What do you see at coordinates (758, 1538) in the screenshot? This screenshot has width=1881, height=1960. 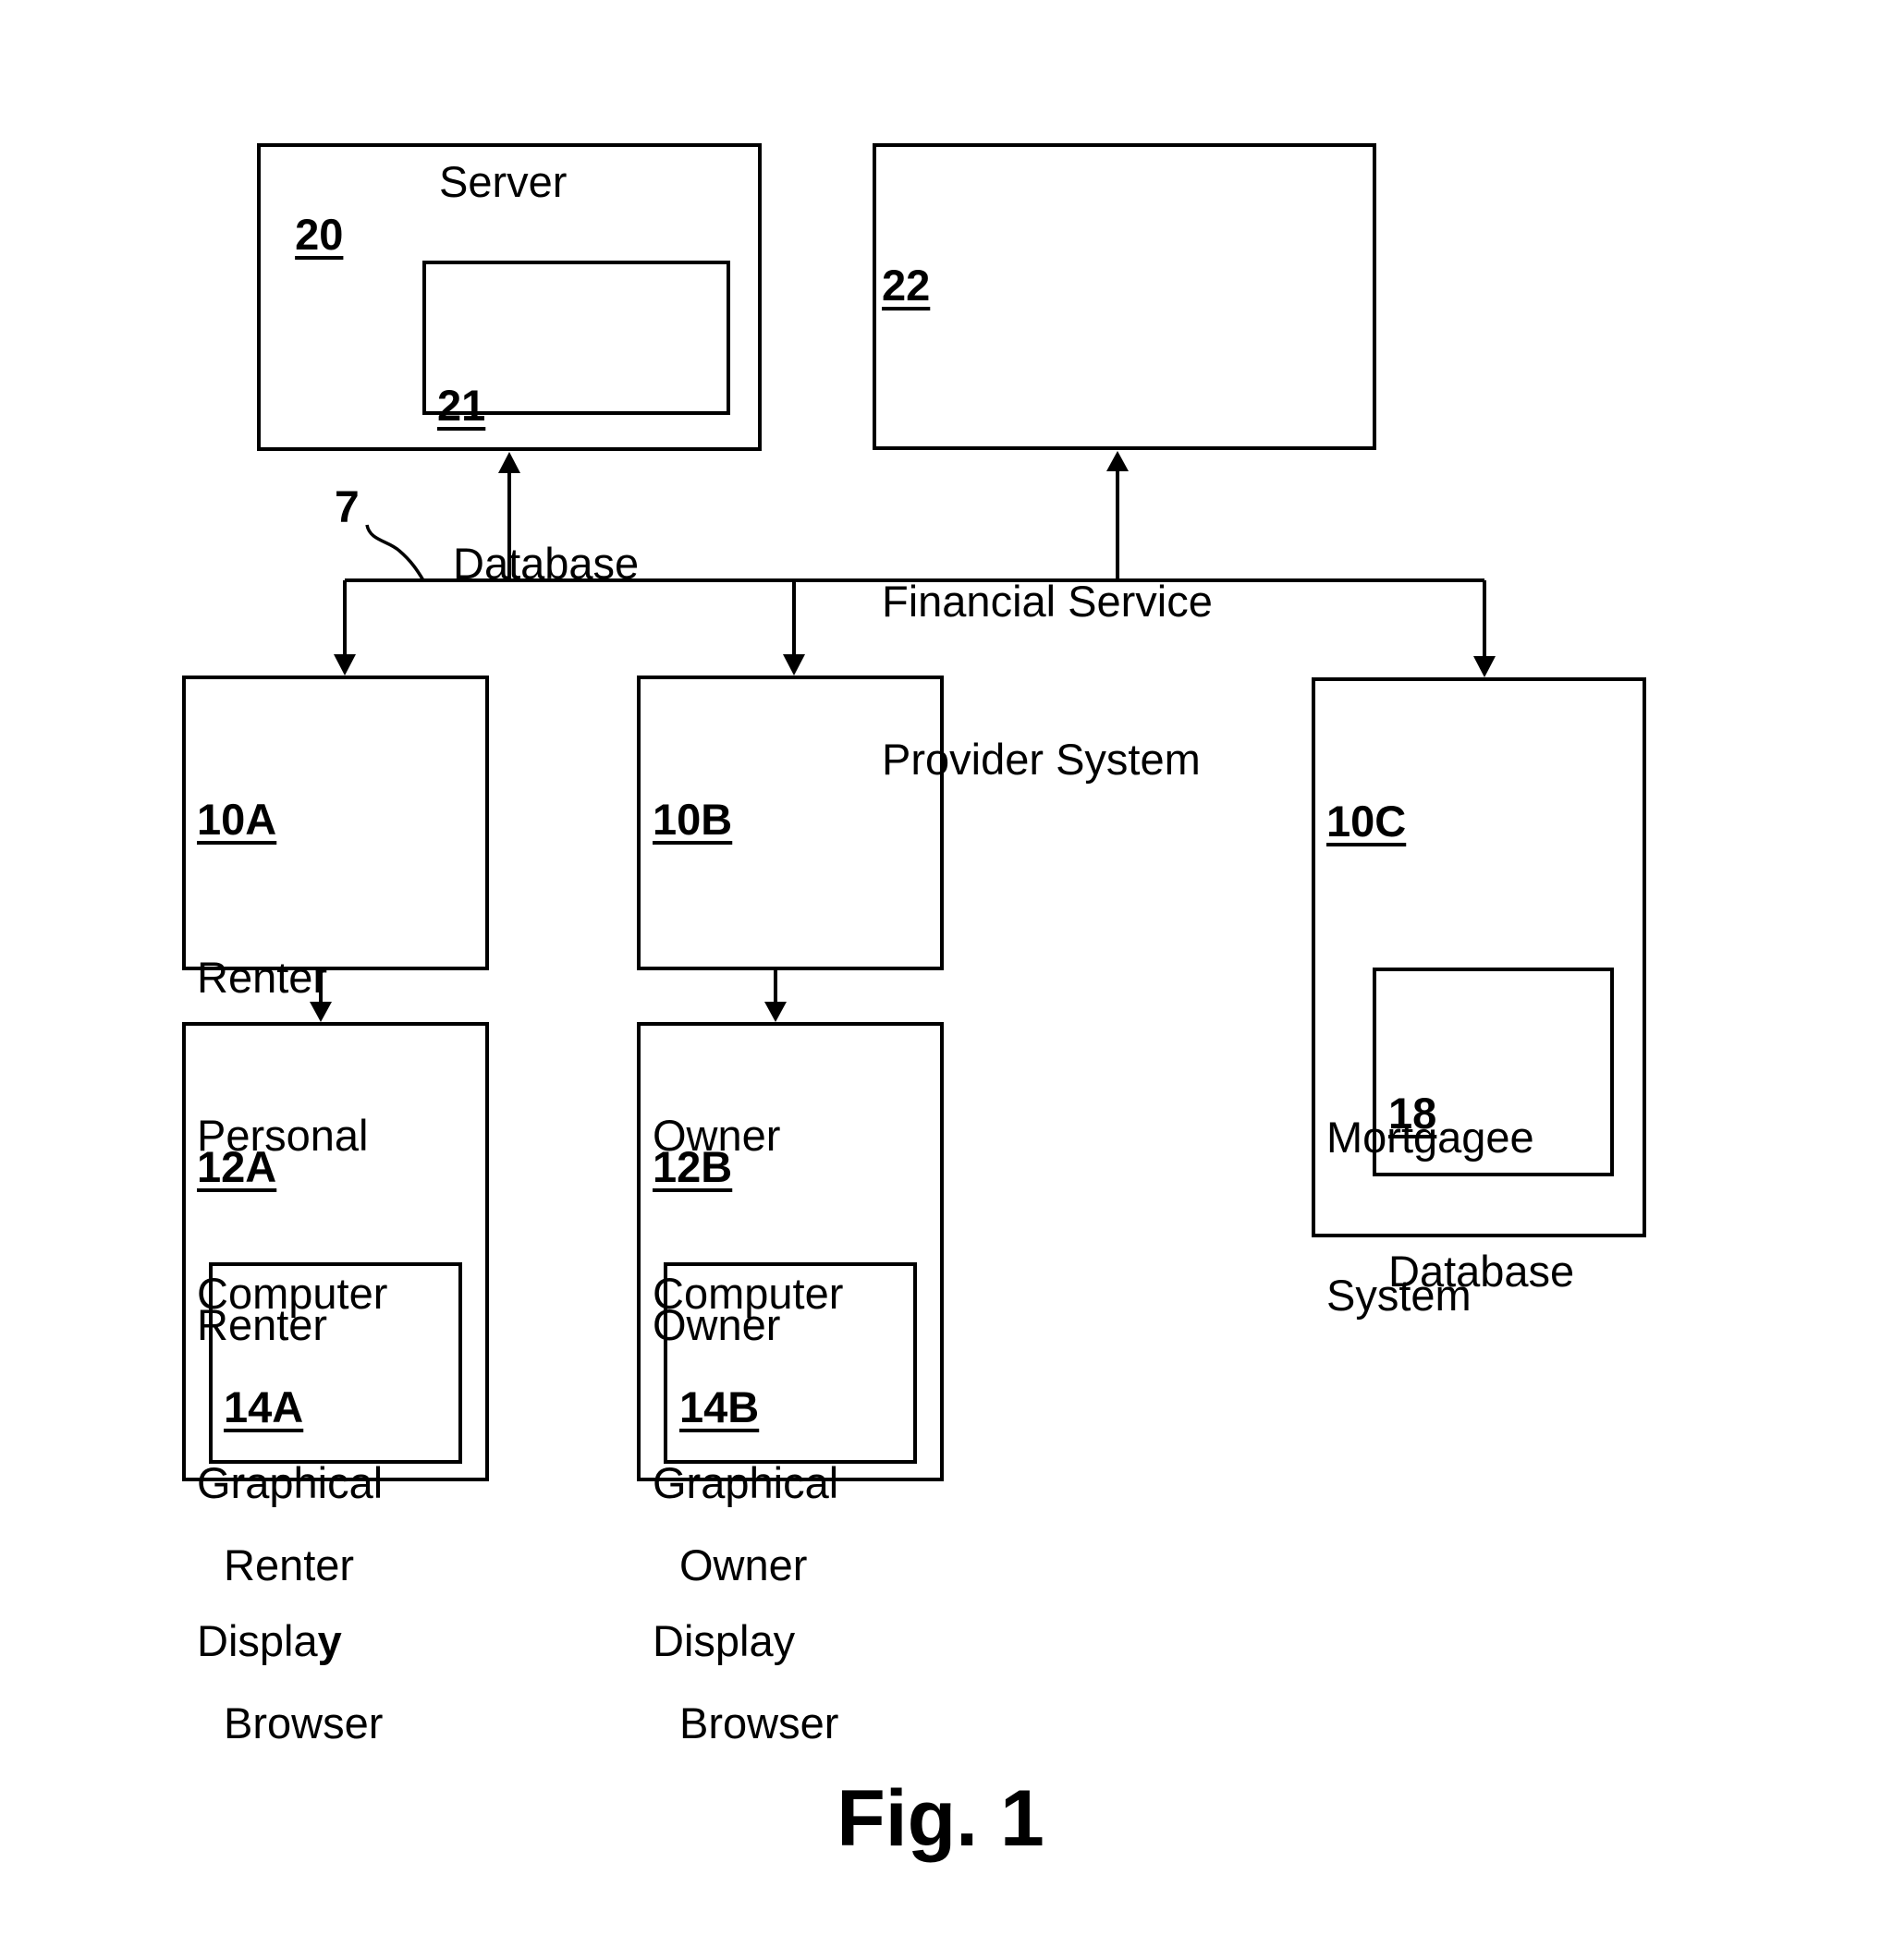 I see `owner-browser-label: 14B Owner Browser` at bounding box center [758, 1538].